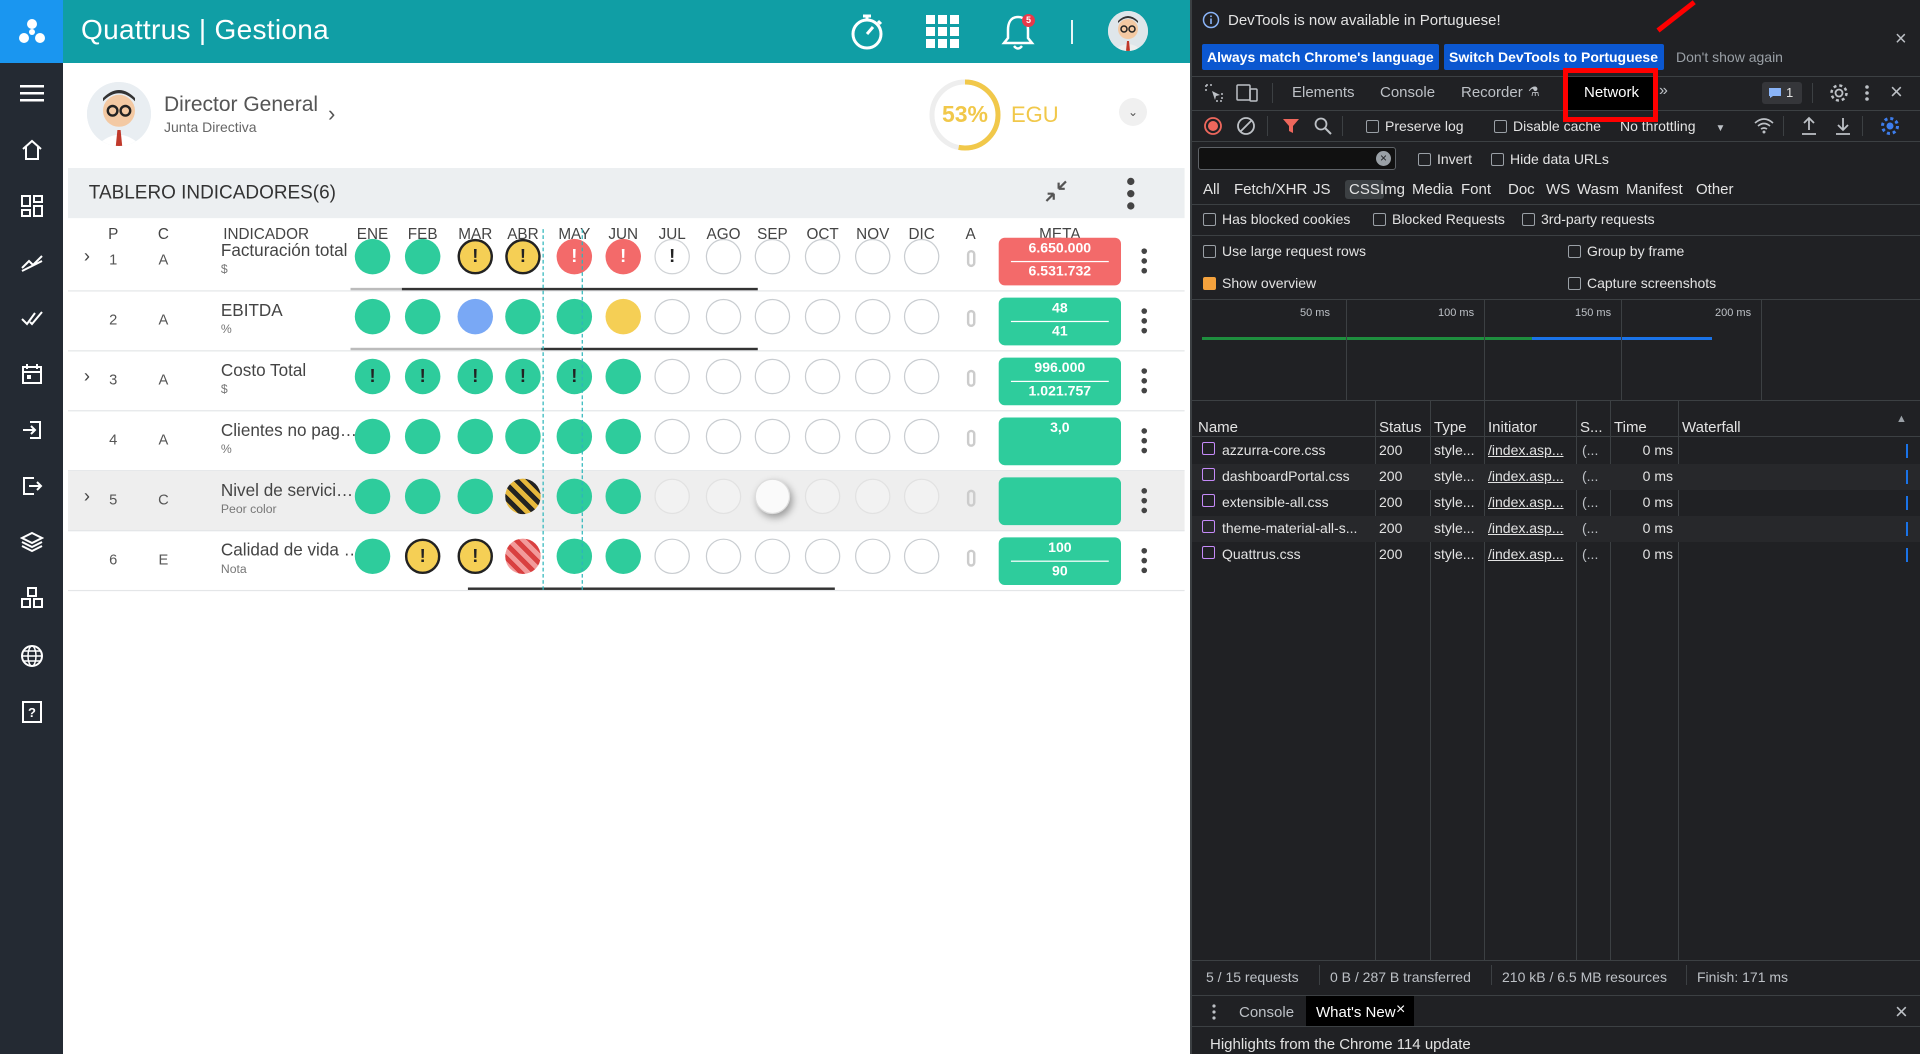 This screenshot has width=1920, height=1054. Describe the element at coordinates (1558, 189) in the screenshot. I see `filter-ws: WS` at that location.